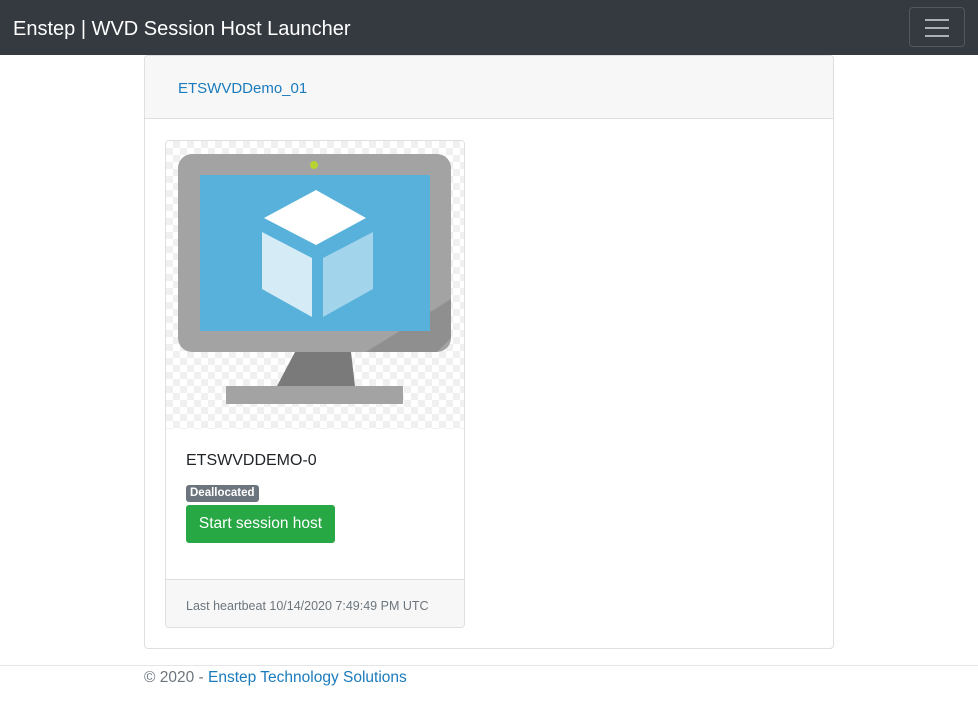 This screenshot has width=978, height=727. I want to click on last-heartbeat-text: Last heartbeat 10/14/2020 7:49:49 PM UTC, so click(307, 606).